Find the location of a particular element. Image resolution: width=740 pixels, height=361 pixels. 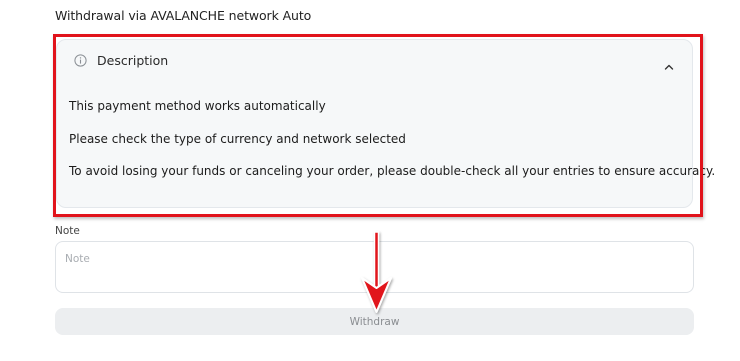

down-arrow-annotation is located at coordinates (376, 272).